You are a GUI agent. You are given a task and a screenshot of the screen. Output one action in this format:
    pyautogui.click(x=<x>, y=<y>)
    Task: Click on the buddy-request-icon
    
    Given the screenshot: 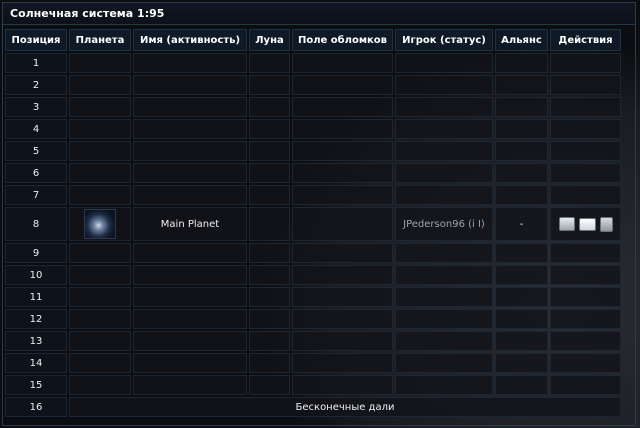 What is the action you would take?
    pyautogui.click(x=606, y=224)
    